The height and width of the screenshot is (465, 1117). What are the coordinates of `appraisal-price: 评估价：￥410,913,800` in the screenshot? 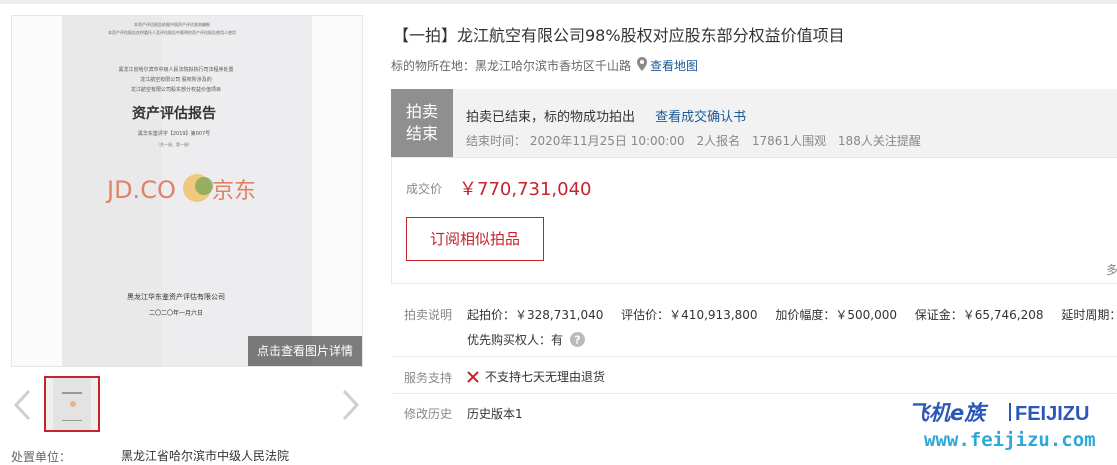 It's located at (689, 315).